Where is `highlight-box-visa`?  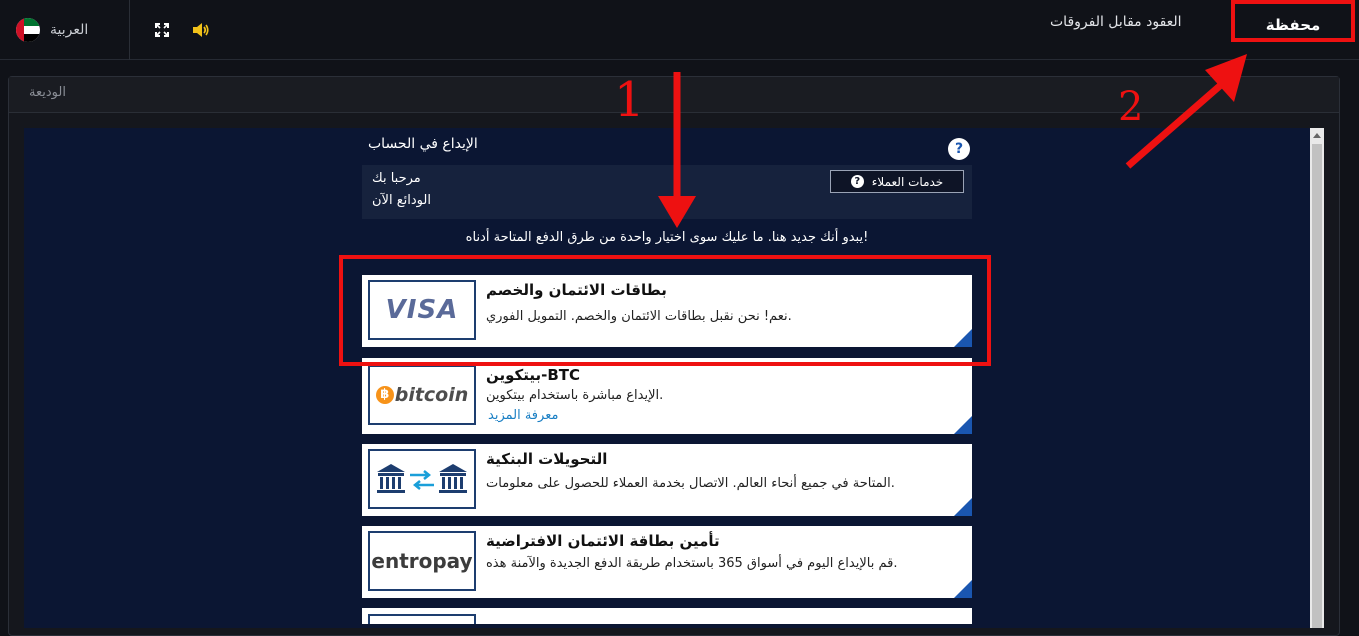
highlight-box-visa is located at coordinates (665, 310).